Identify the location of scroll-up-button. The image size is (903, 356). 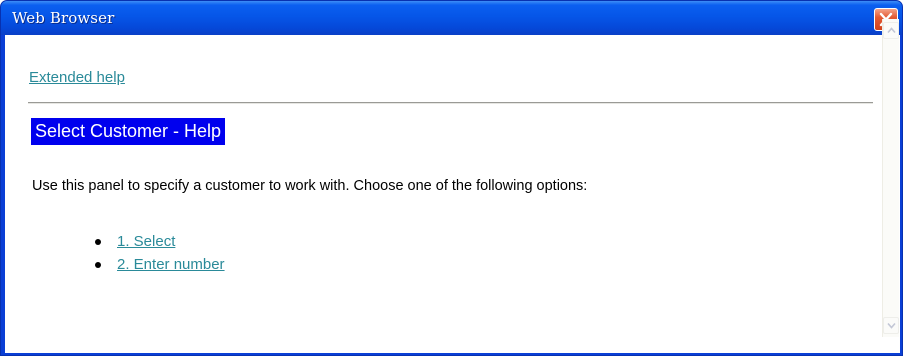
(891, 30).